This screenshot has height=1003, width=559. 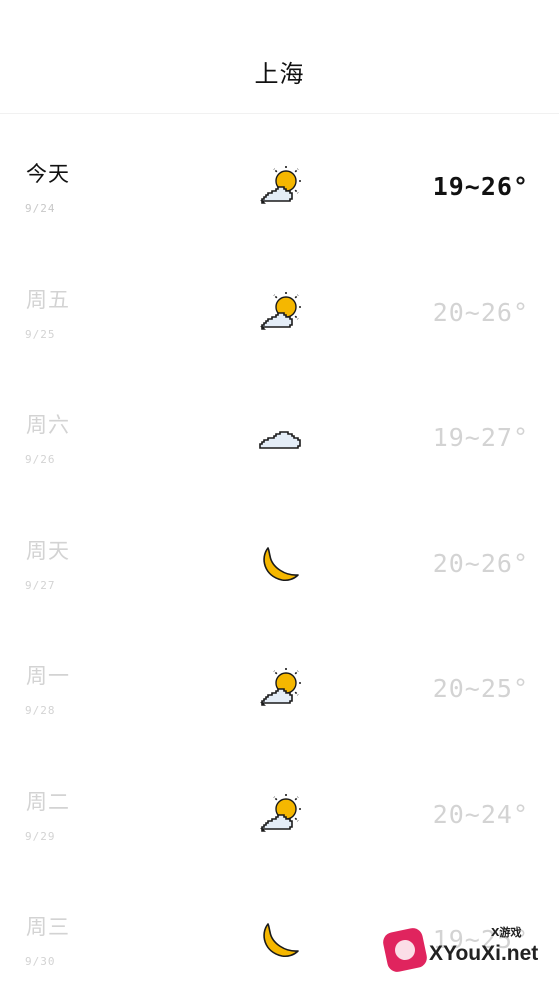 I want to click on watermark-tag: X游戏, so click(x=506, y=932).